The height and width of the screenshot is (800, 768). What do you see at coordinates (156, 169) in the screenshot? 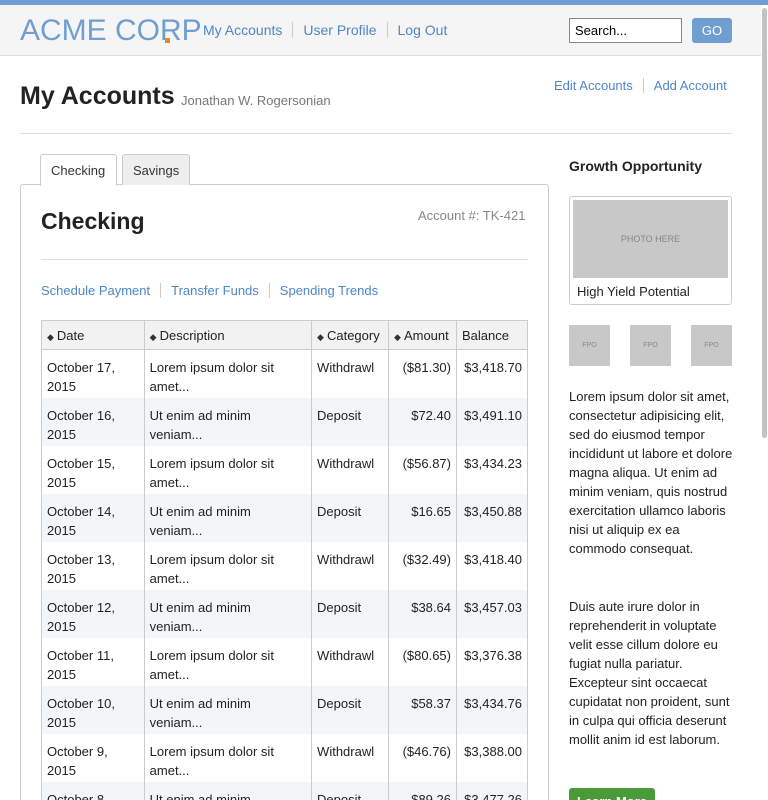
I see `tab-savings: Savings` at bounding box center [156, 169].